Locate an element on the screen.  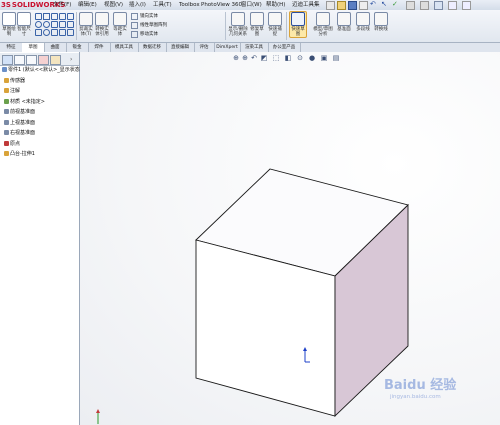
tree-item: 材质 <未指定> is located at coordinates (24, 102).